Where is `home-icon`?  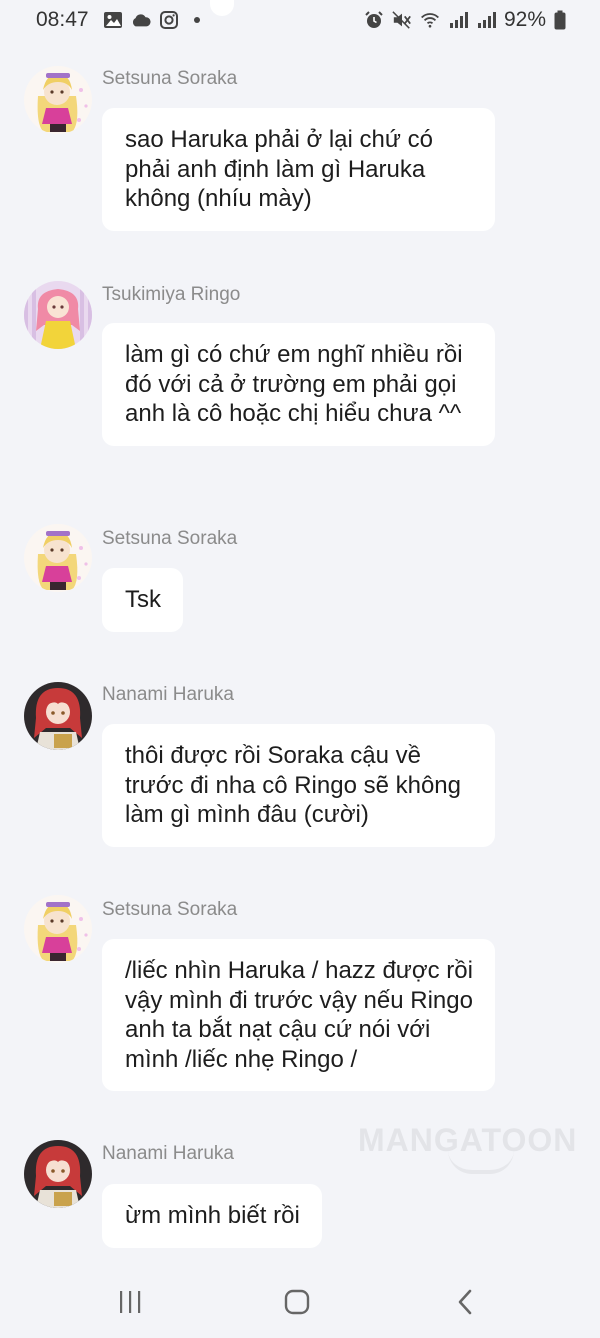 home-icon is located at coordinates (297, 1302).